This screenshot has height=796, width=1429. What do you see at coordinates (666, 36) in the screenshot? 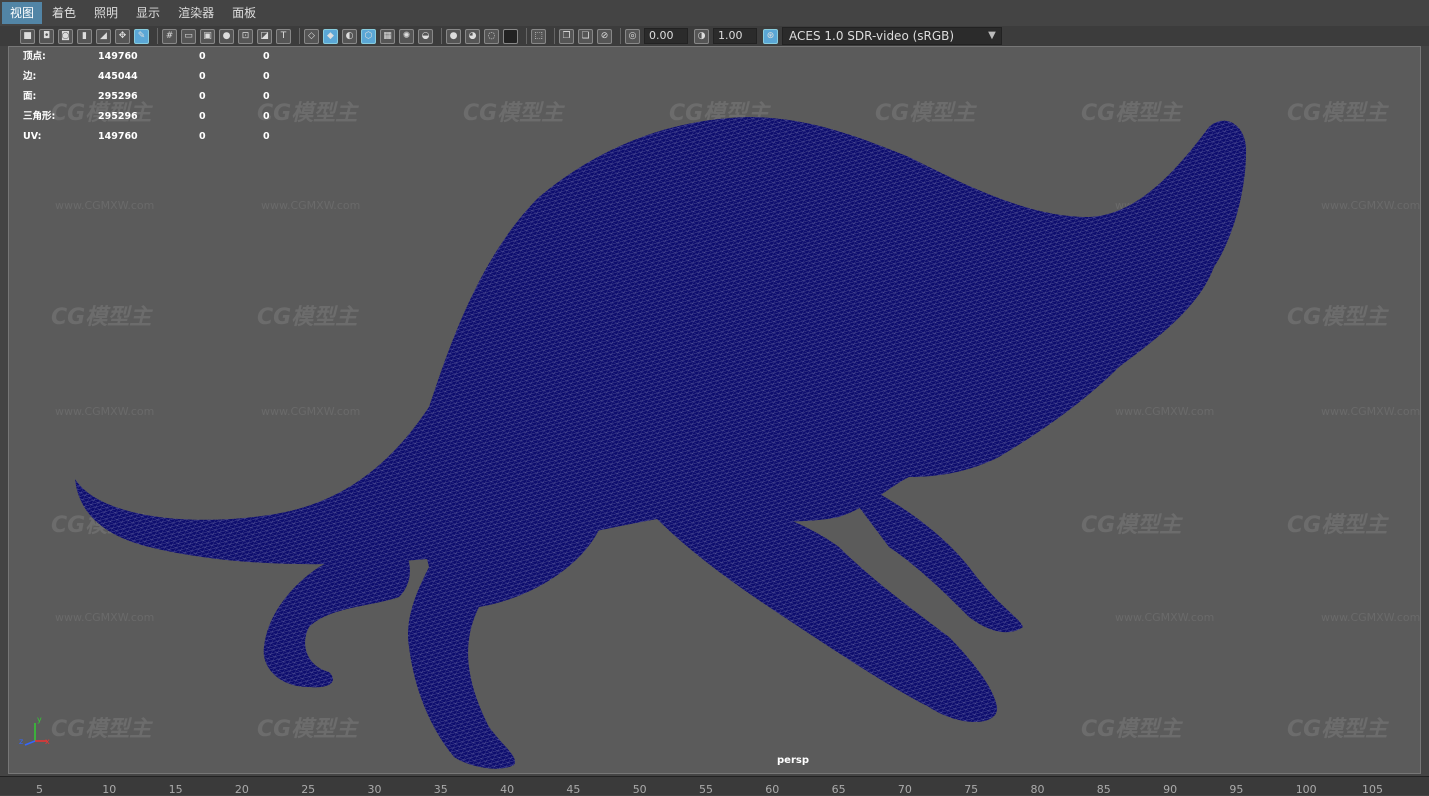
I see `exposure-field: 0.00` at bounding box center [666, 36].